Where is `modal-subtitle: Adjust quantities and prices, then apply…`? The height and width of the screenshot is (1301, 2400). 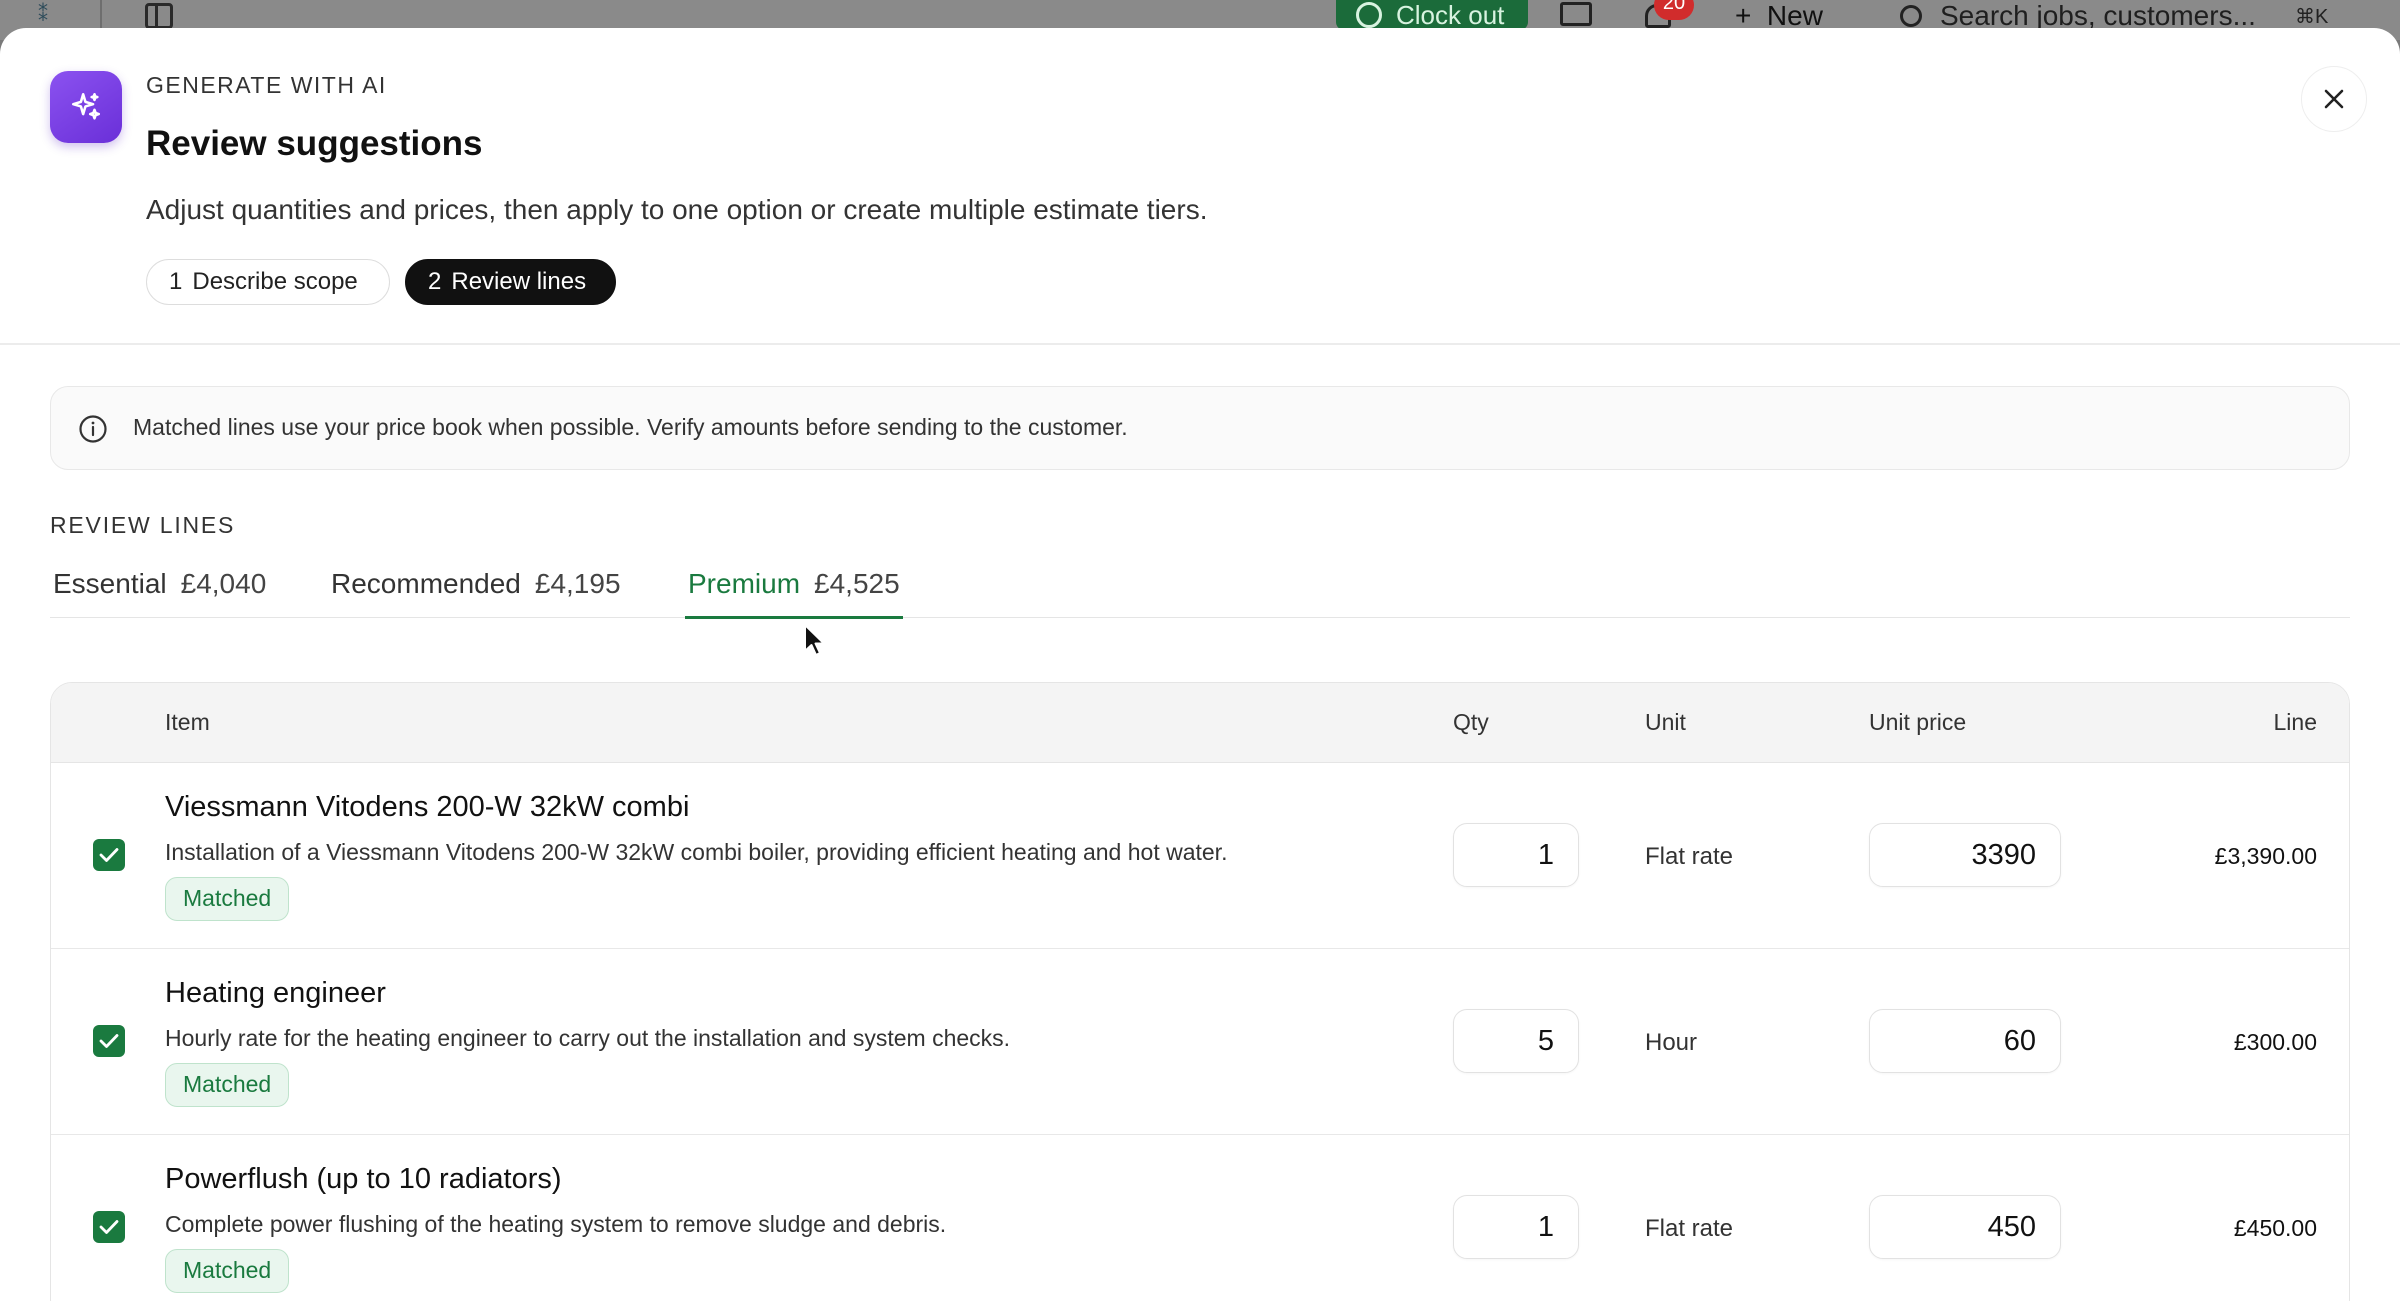 modal-subtitle: Adjust quantities and prices, then apply… is located at coordinates (677, 209).